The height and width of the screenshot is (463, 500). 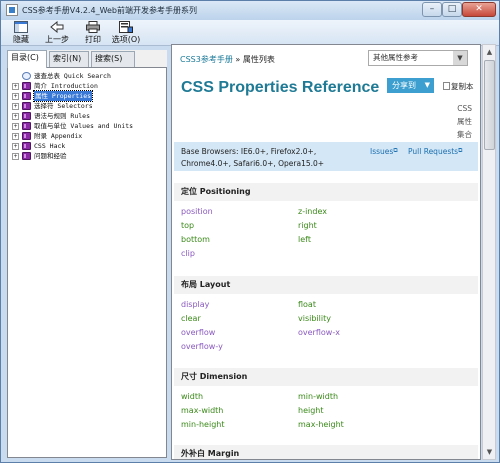 What do you see at coordinates (321, 424) in the screenshot?
I see `property-link: max-height` at bounding box center [321, 424].